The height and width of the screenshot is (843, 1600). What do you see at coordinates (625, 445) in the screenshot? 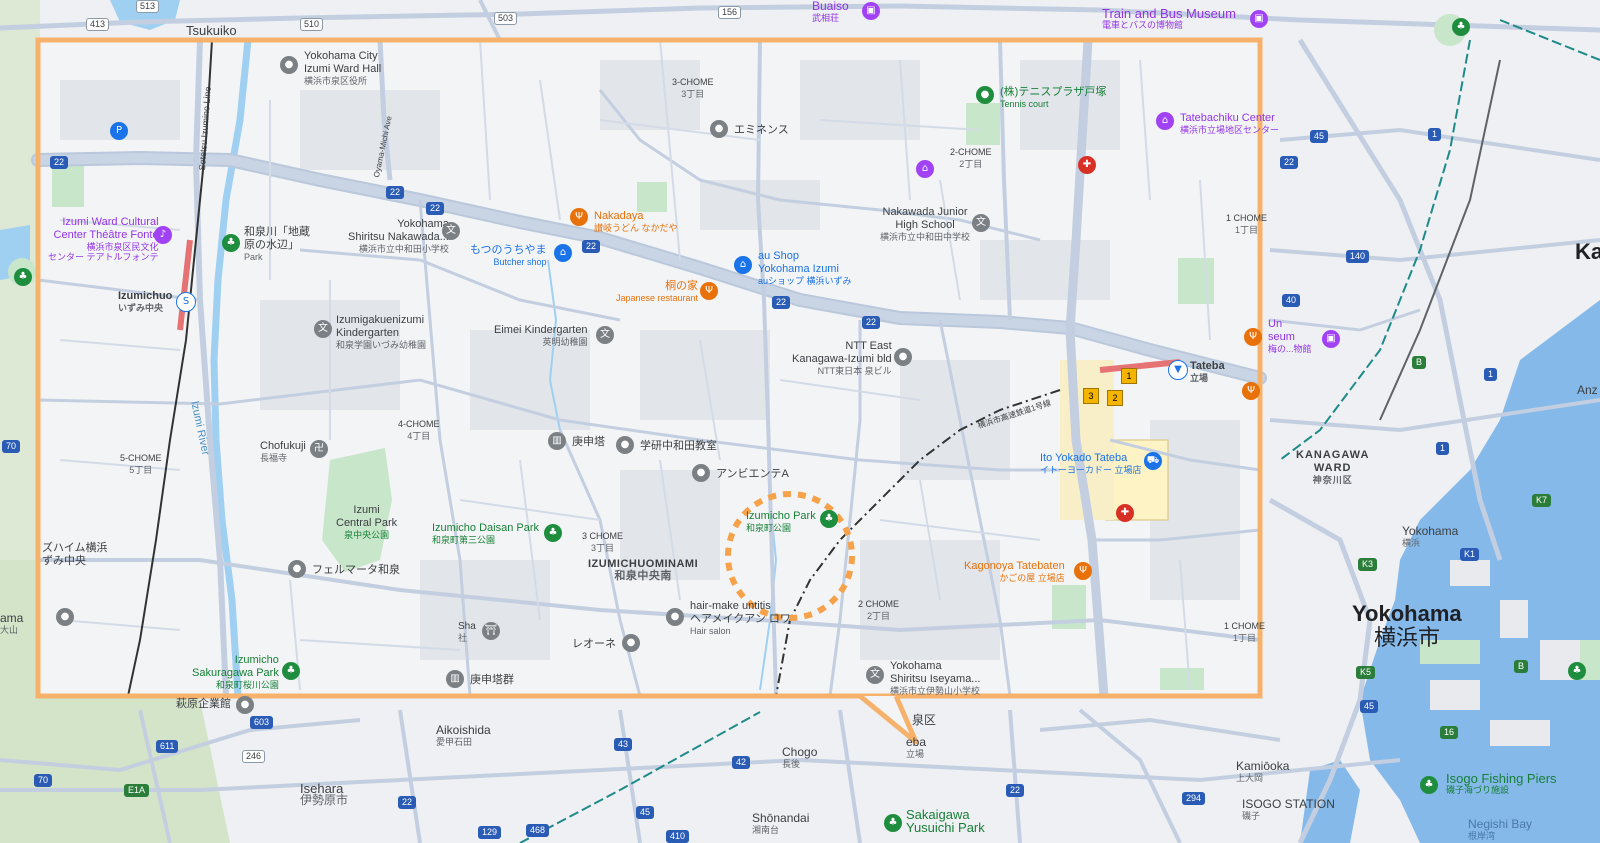
I see `gakken-pin-icon: ●` at bounding box center [625, 445].